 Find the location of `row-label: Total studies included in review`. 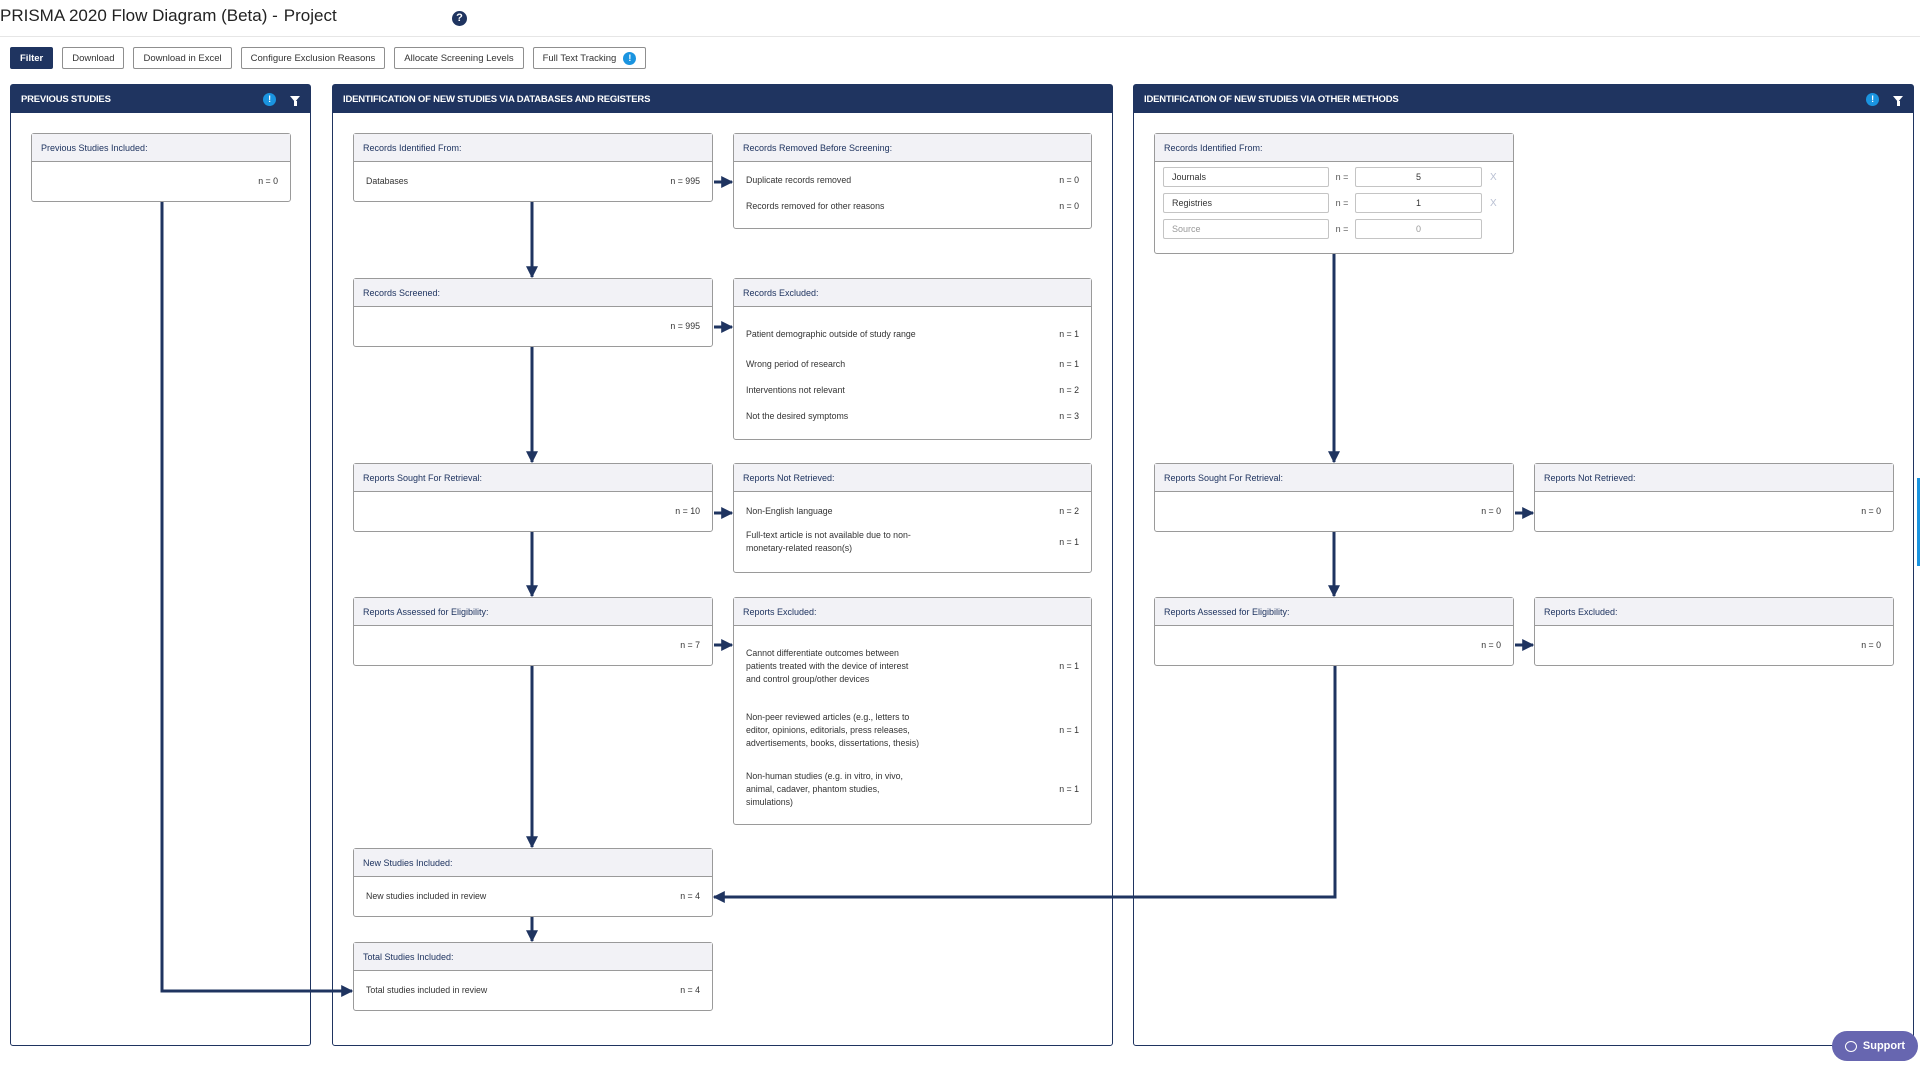

row-label: Total studies included in review is located at coordinates (427, 989).